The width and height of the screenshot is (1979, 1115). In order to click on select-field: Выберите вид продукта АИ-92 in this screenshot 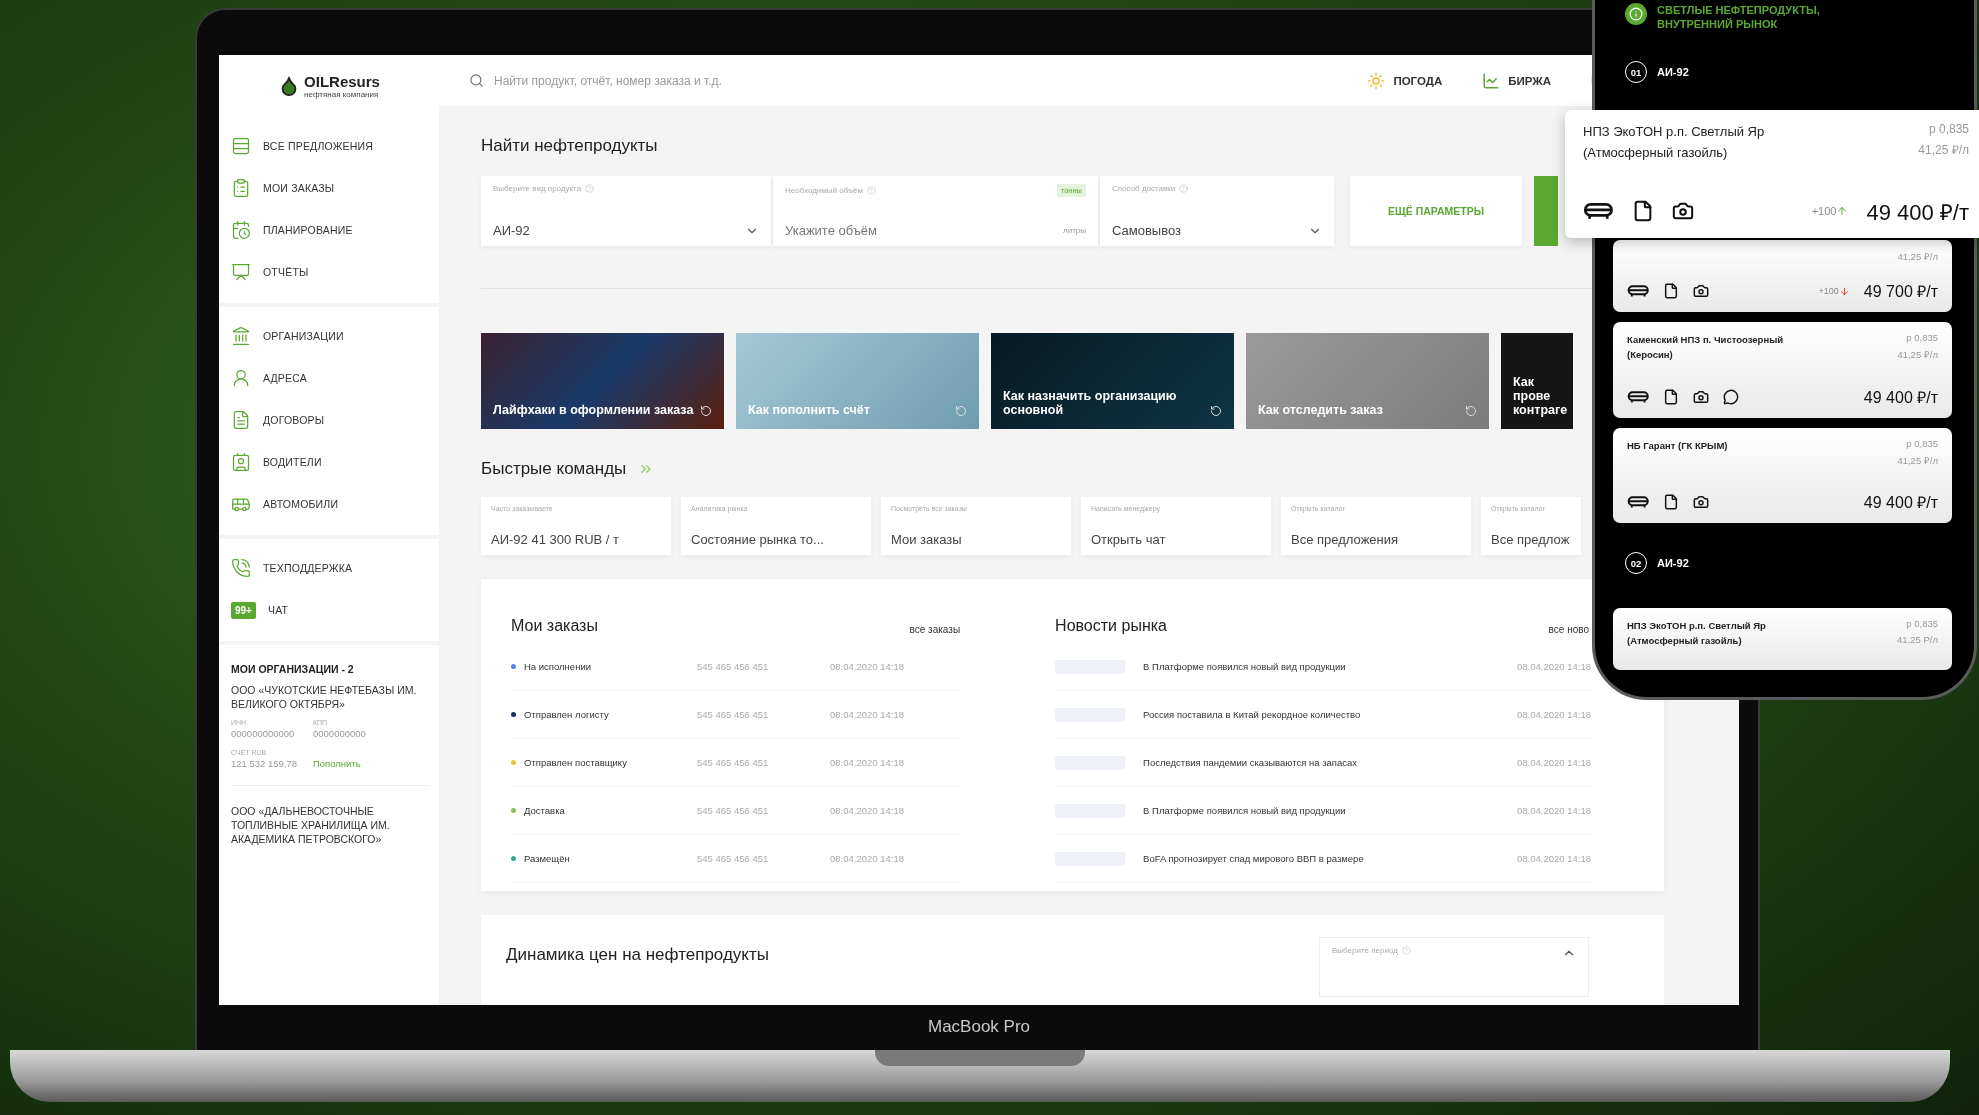, I will do `click(626, 211)`.